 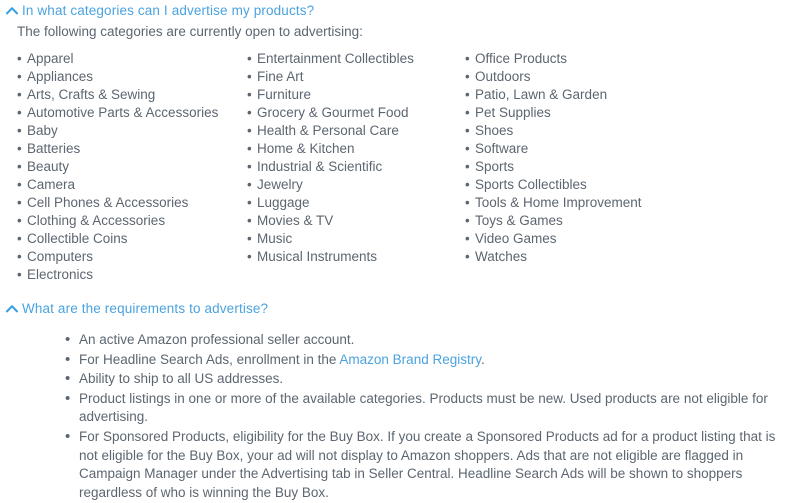 What do you see at coordinates (531, 184) in the screenshot?
I see `category-label: Sports Collectibles` at bounding box center [531, 184].